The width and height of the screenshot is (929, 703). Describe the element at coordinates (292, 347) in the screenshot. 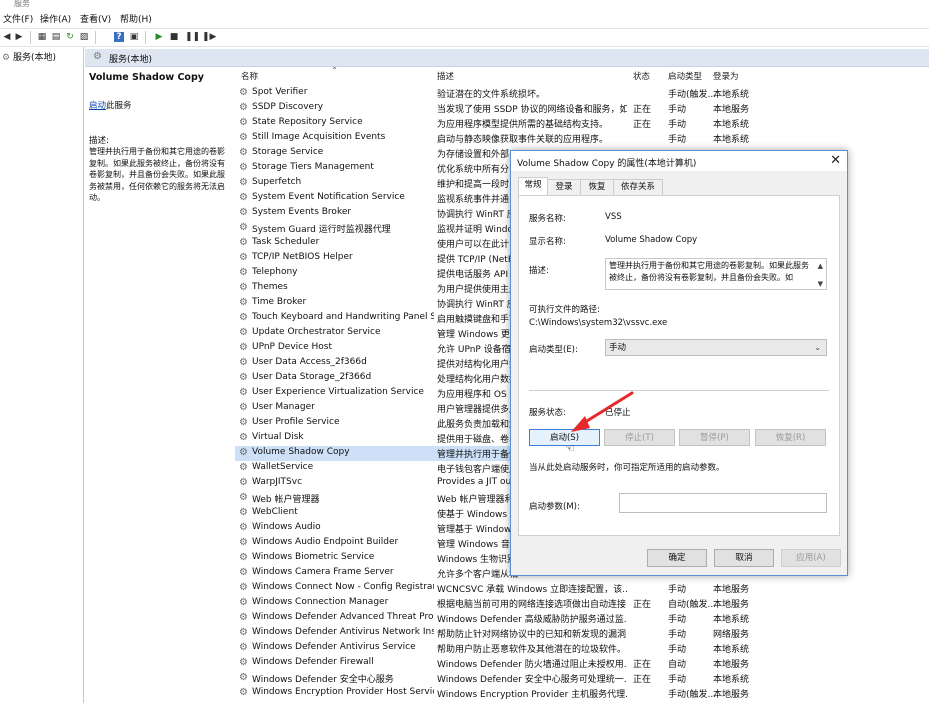

I see `service-name: UPnP Device Host` at that location.